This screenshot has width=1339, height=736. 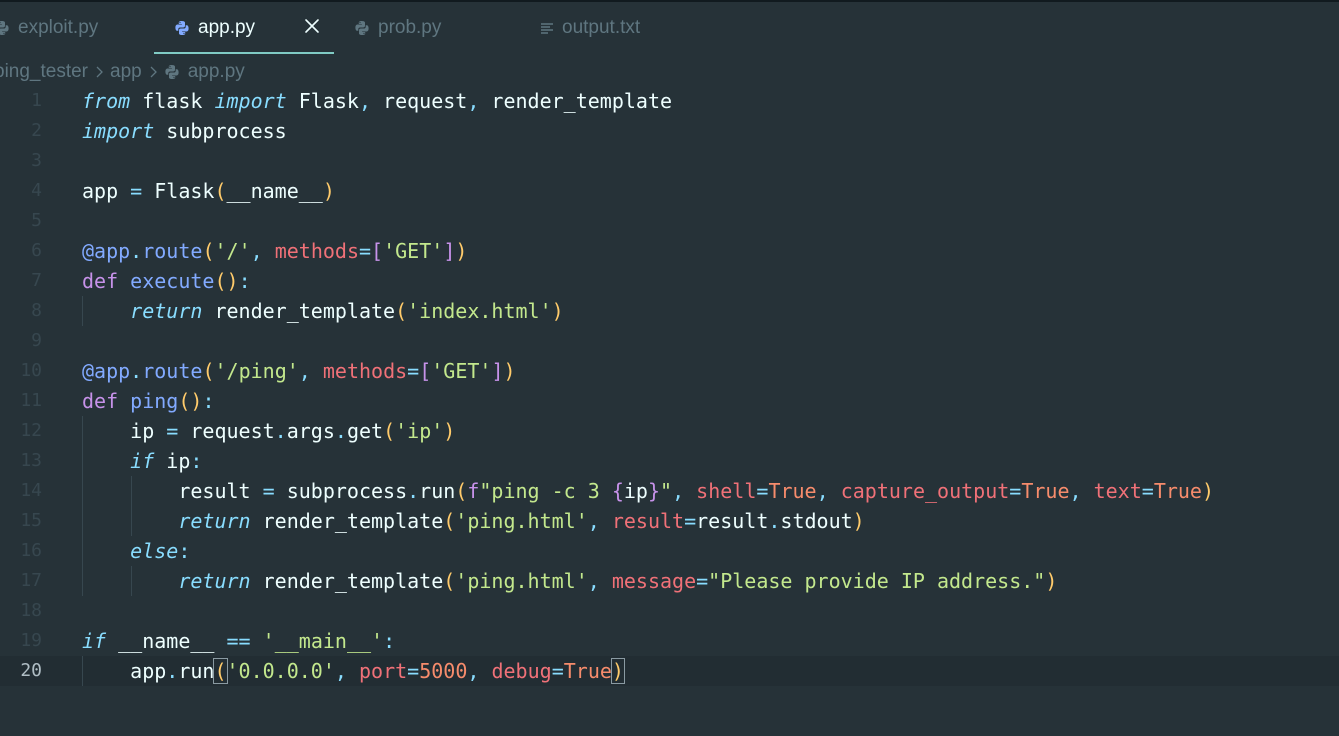 I want to click on line-number: 12, so click(x=31, y=430).